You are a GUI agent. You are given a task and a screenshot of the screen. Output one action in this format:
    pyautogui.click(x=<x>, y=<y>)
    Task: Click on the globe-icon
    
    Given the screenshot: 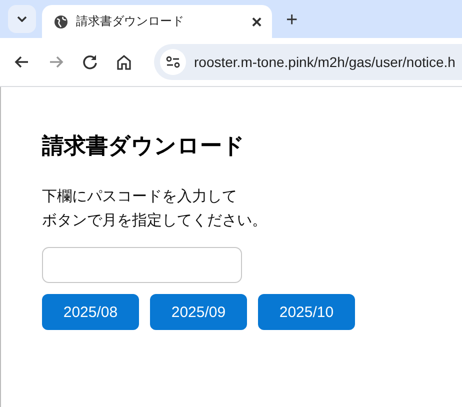 What is the action you would take?
    pyautogui.click(x=61, y=21)
    